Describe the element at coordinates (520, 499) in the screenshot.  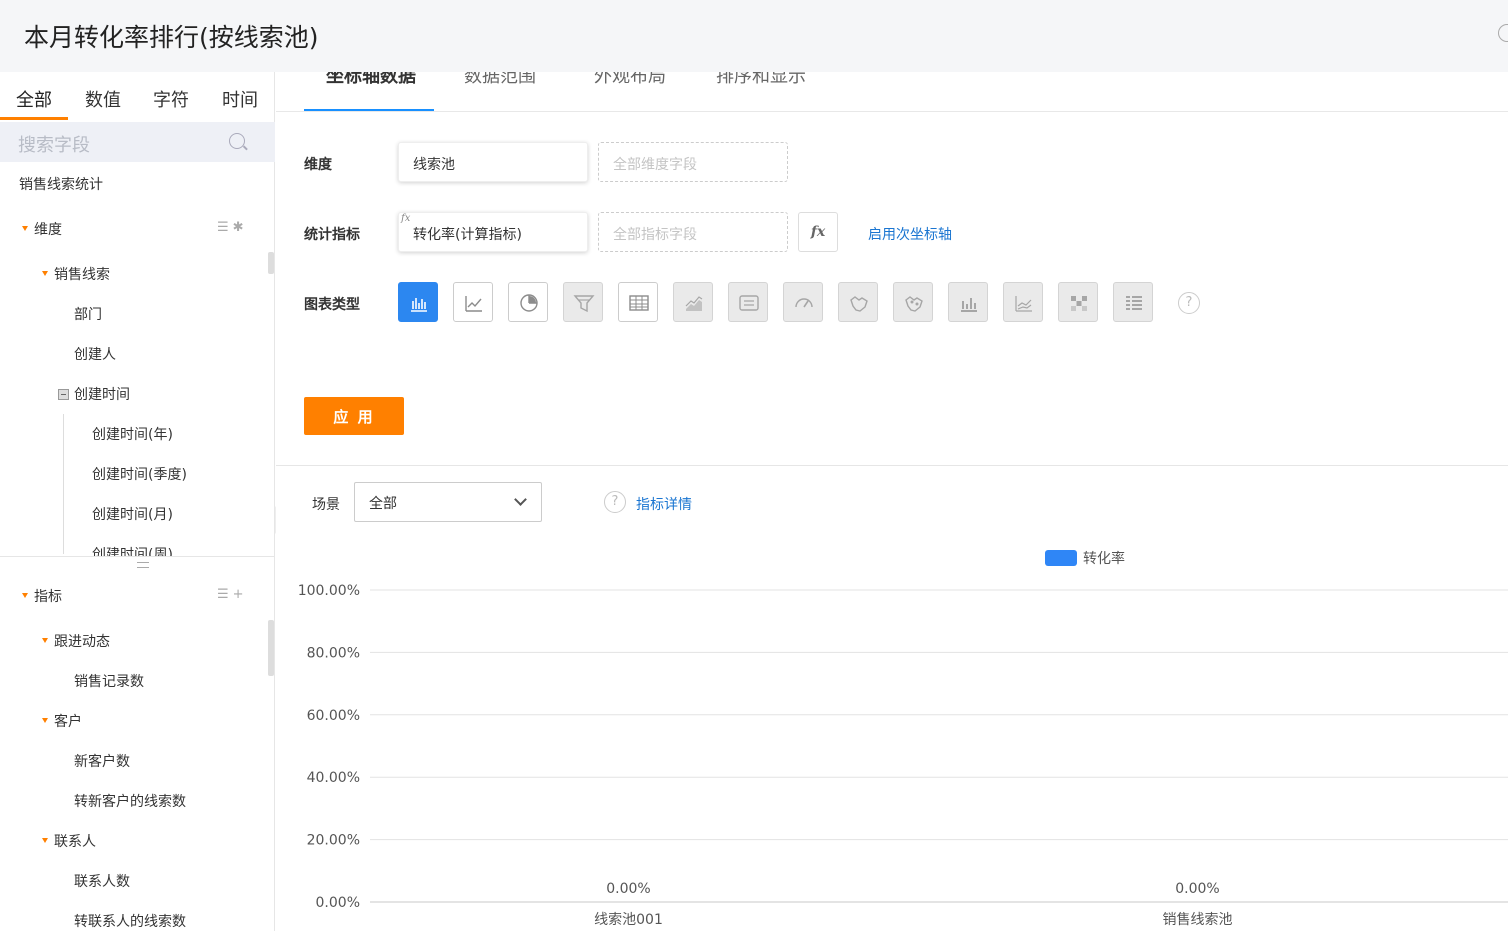
I see `chevron-down-icon` at that location.